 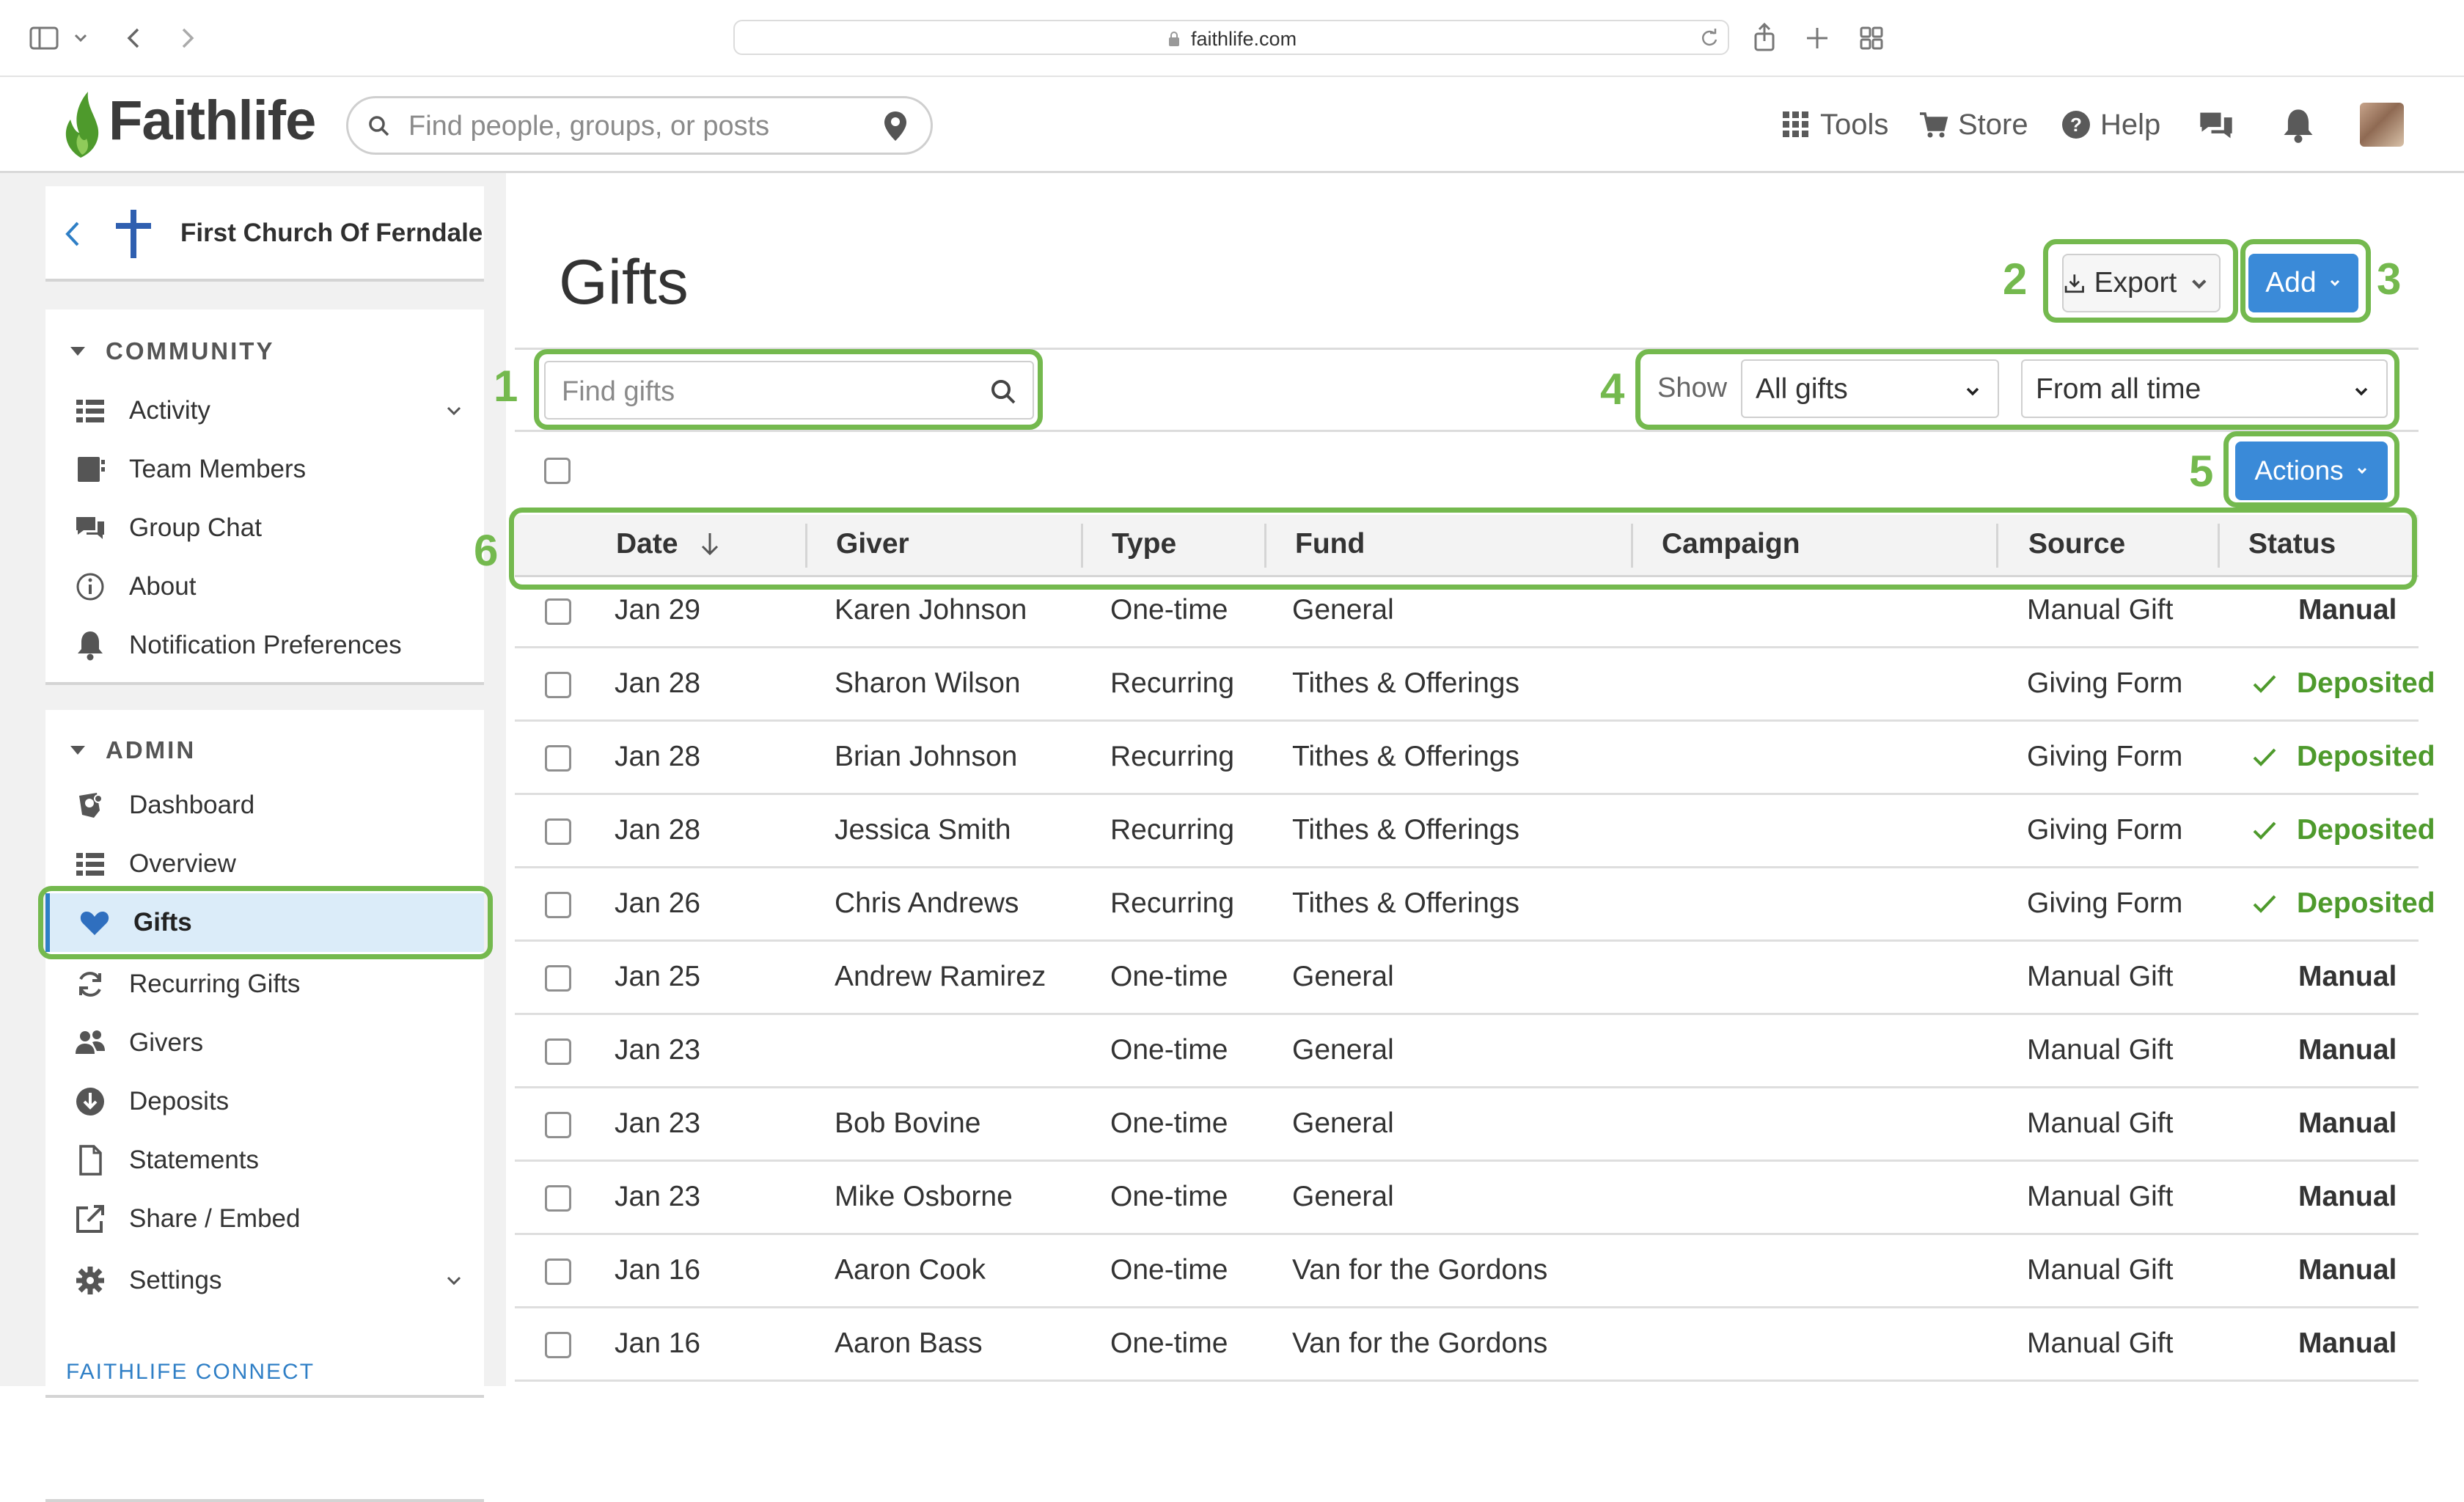 I want to click on faithlife-logo-icon, so click(x=81, y=124).